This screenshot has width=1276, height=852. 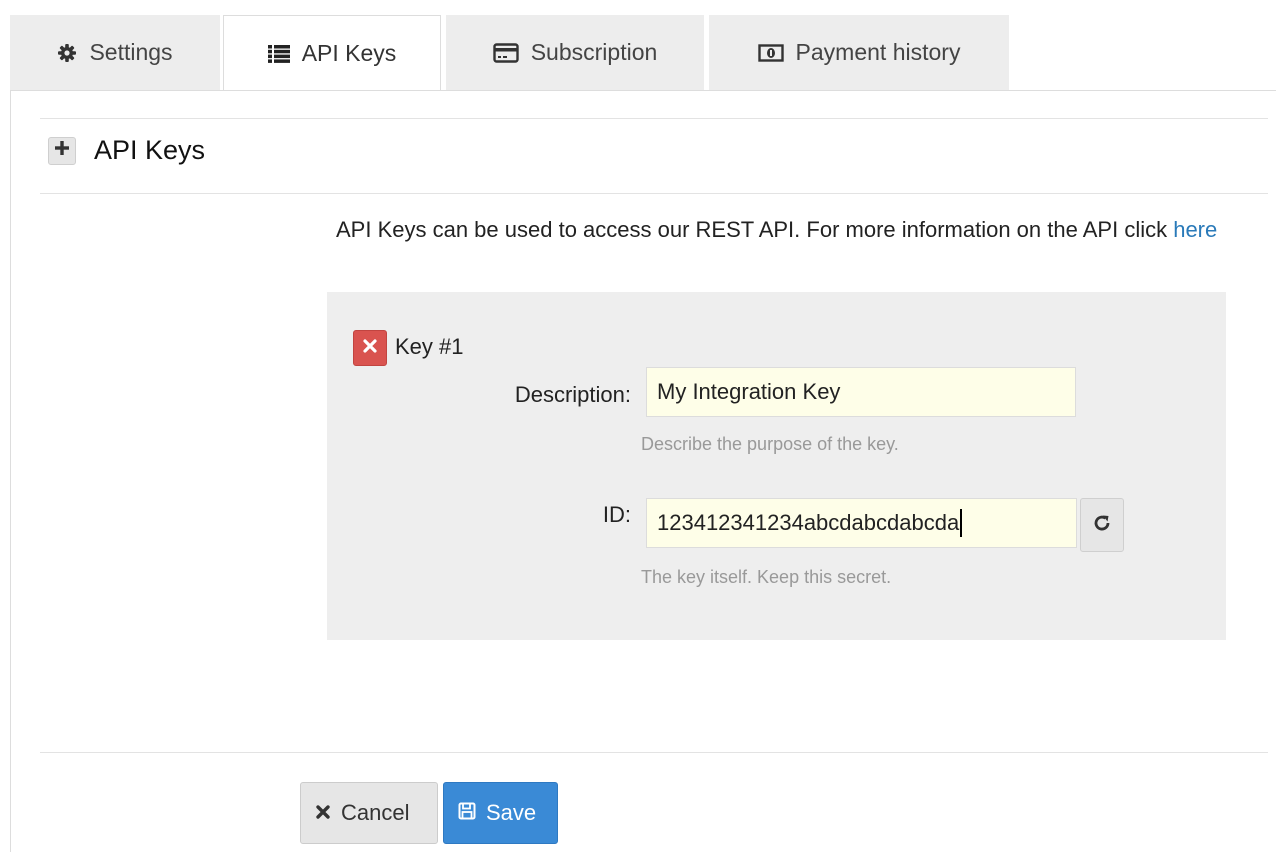 I want to click on description-label: Description:, so click(x=572, y=394).